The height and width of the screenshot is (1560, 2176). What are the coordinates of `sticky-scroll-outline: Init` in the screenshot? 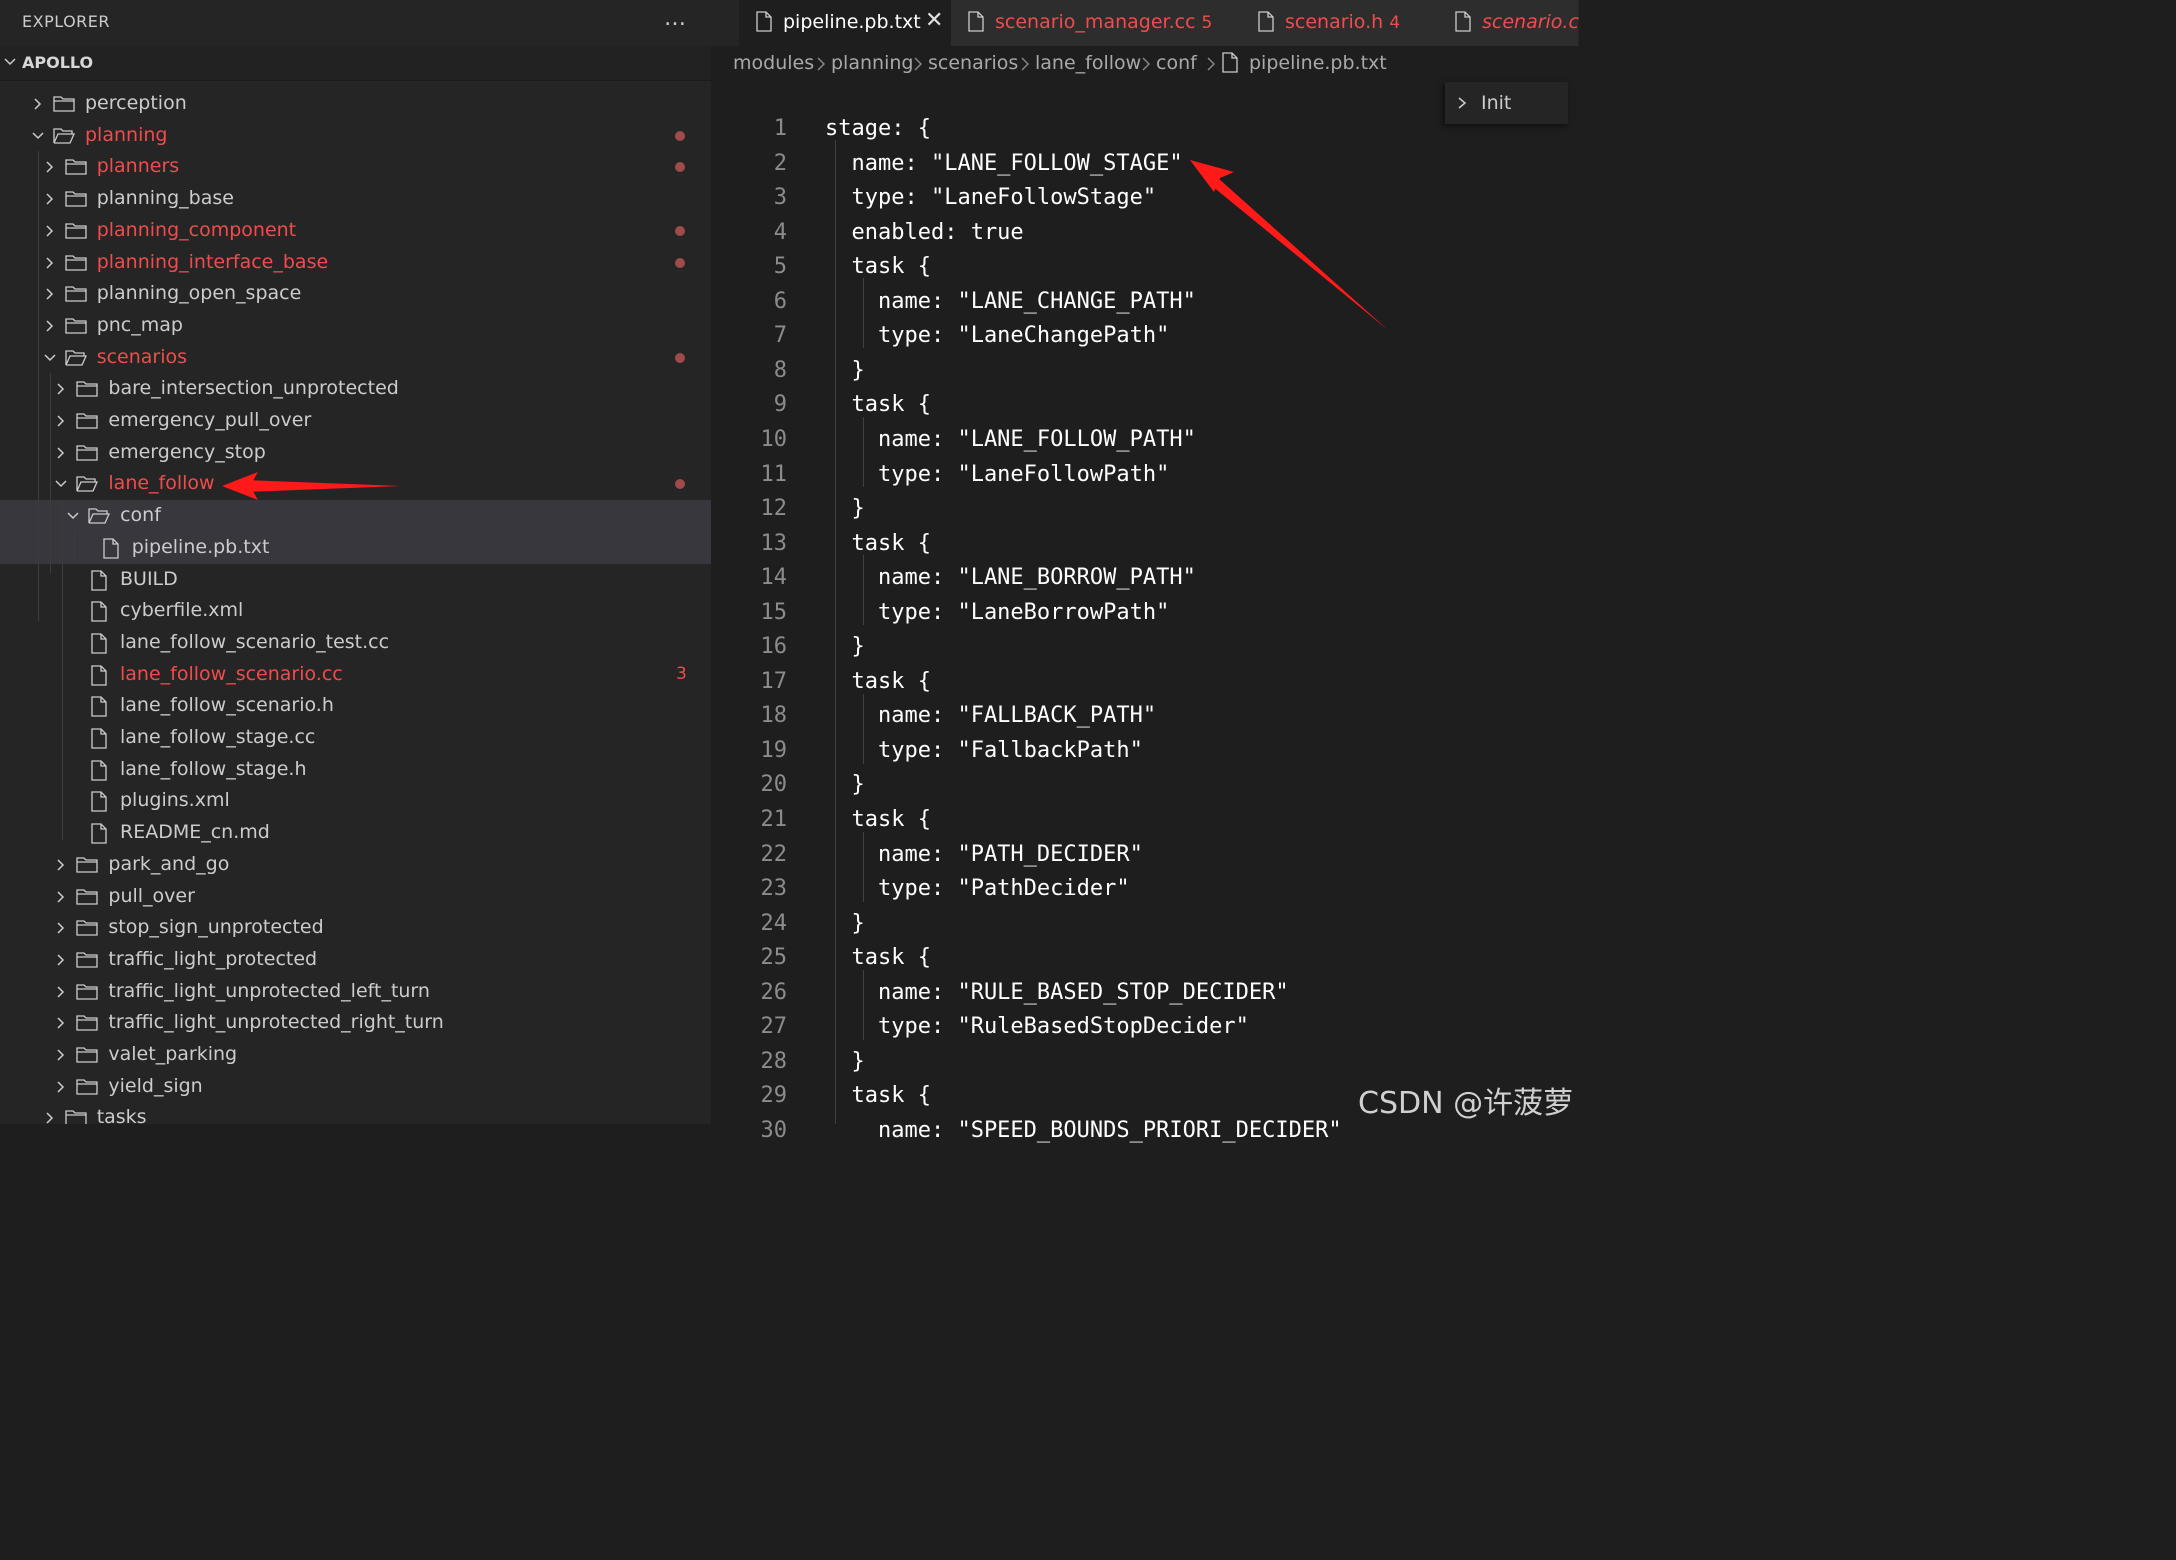 It's located at (1506, 103).